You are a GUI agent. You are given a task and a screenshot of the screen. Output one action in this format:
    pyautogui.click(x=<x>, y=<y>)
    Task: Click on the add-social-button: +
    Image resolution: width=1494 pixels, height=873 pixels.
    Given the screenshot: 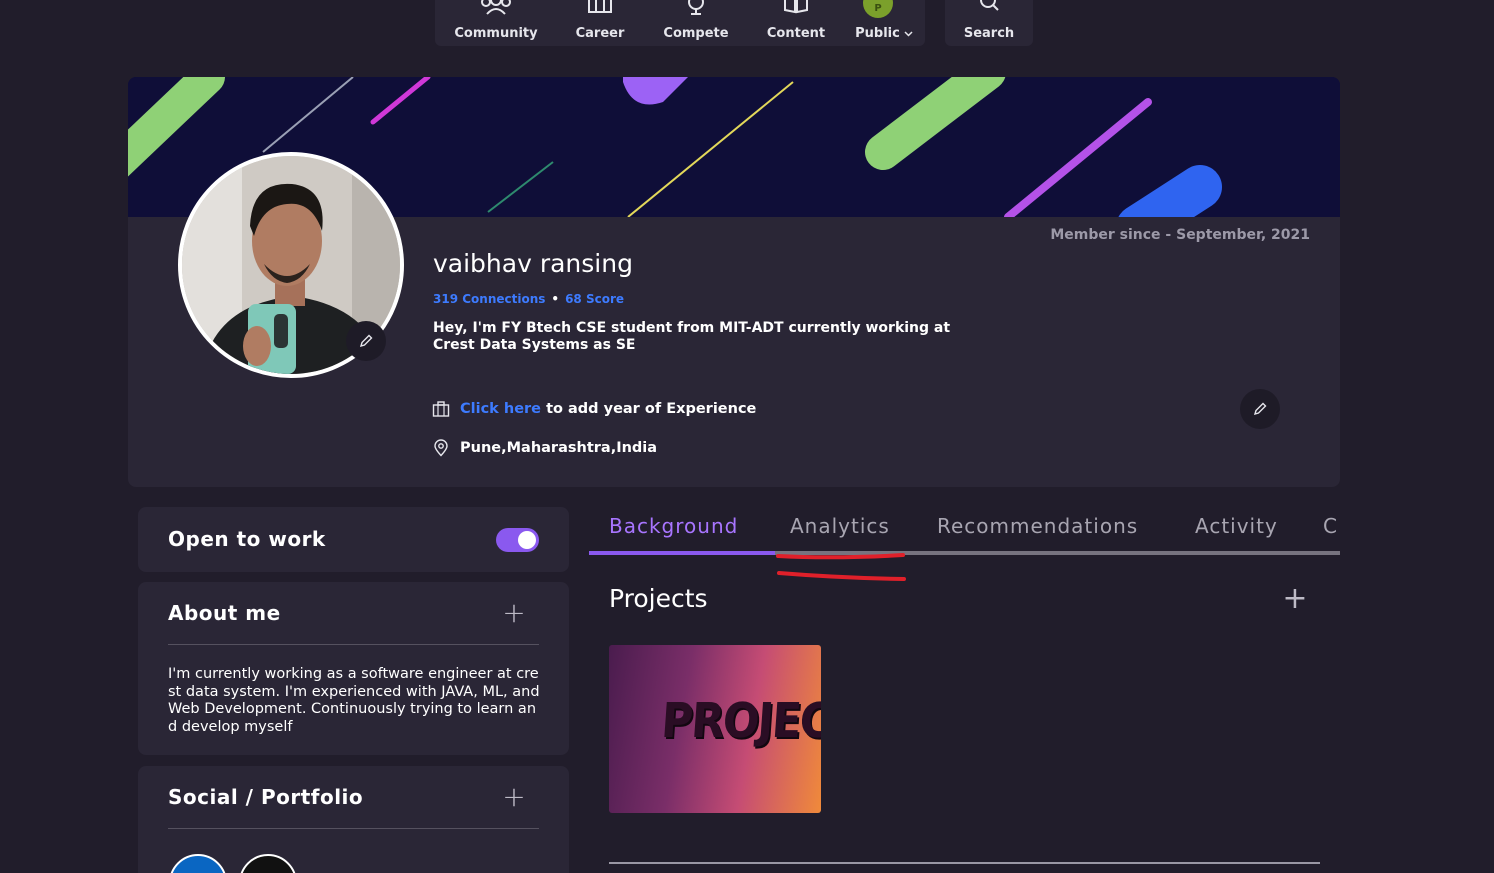 What is the action you would take?
    pyautogui.click(x=514, y=797)
    